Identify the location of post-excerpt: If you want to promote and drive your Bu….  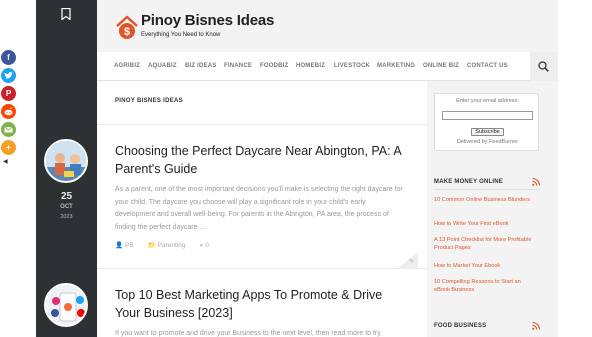
(248, 333).